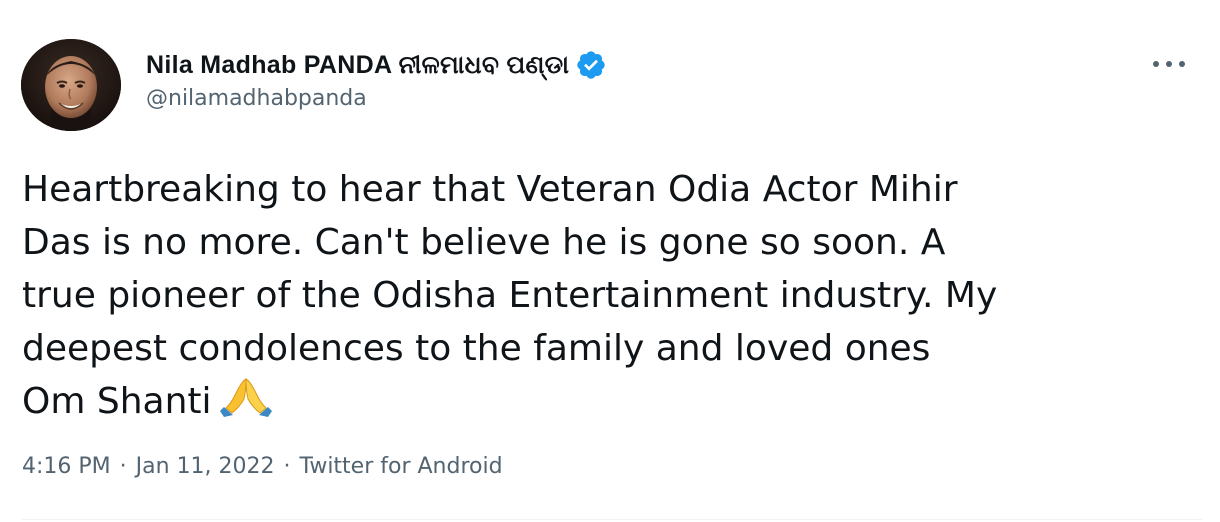  I want to click on more-options-button, so click(1169, 64).